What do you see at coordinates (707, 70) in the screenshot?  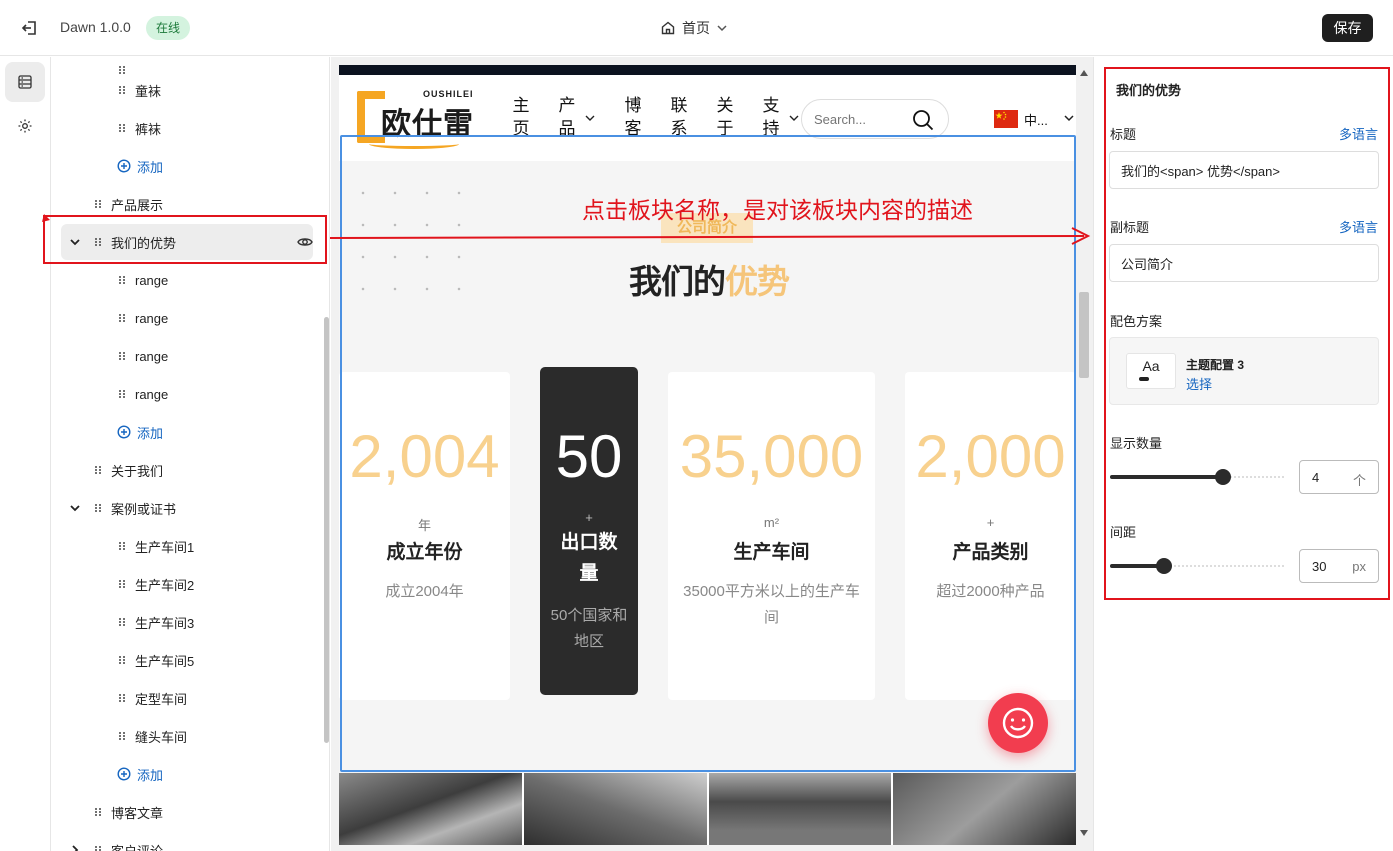 I see `site-top-strip` at bounding box center [707, 70].